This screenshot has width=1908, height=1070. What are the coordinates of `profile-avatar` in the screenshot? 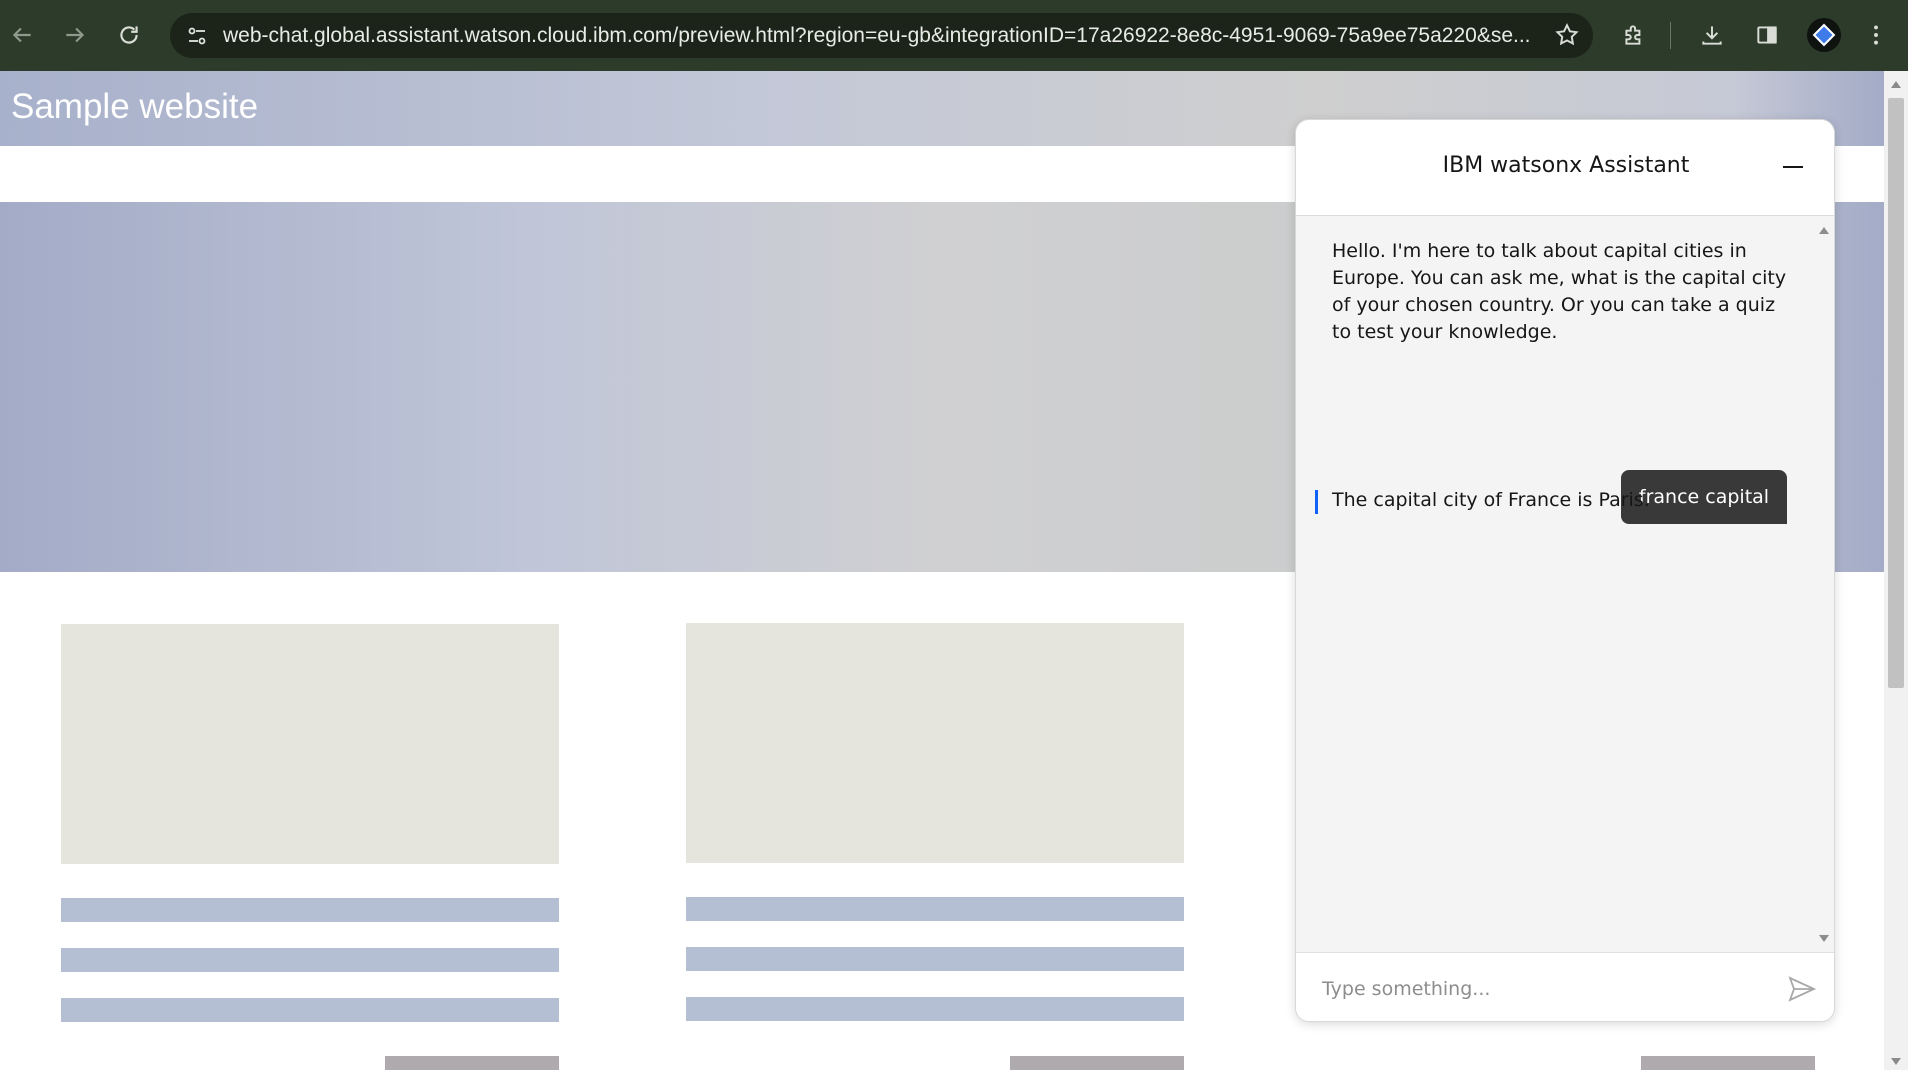 It's located at (1824, 35).